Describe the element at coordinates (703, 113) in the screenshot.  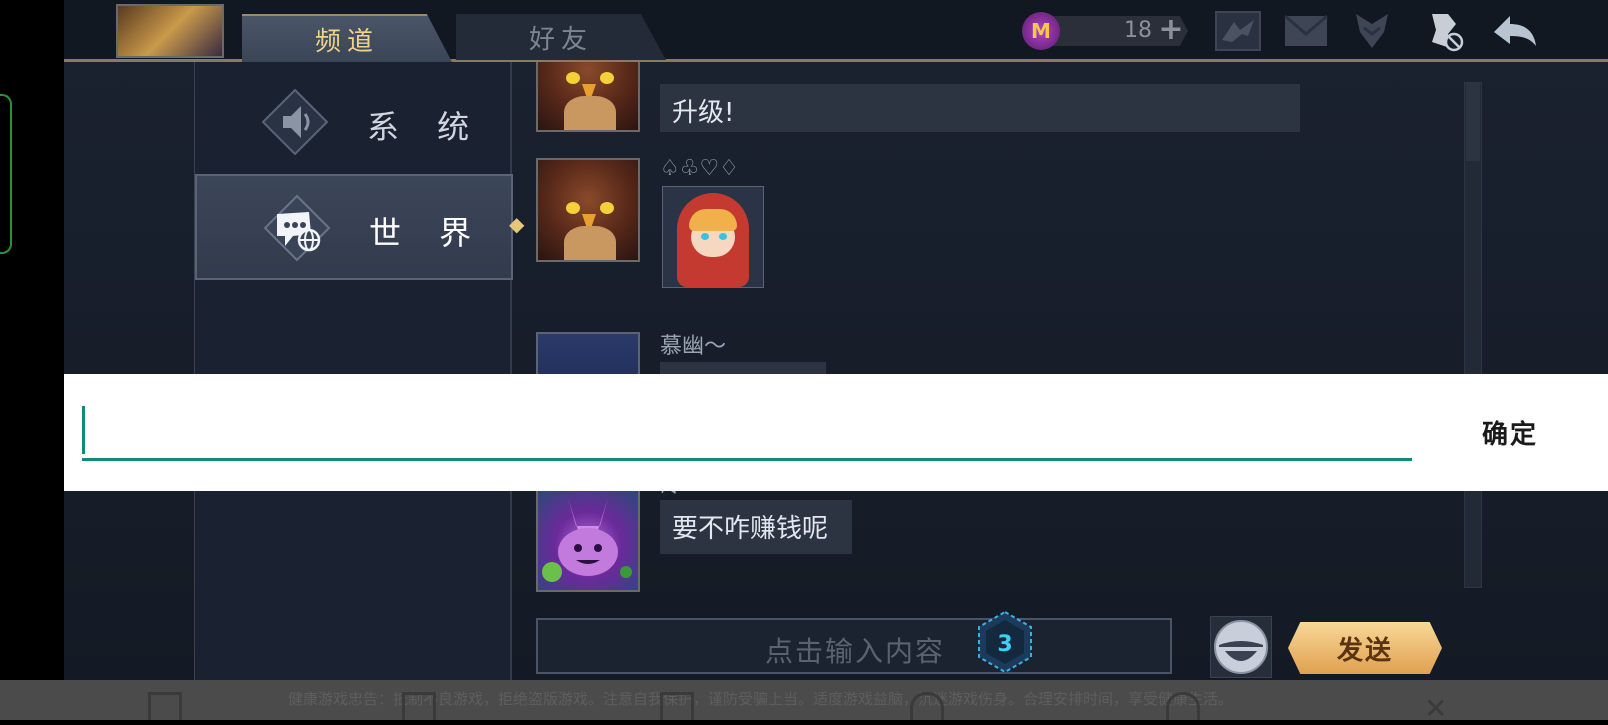
I see `message-text: 升级!` at that location.